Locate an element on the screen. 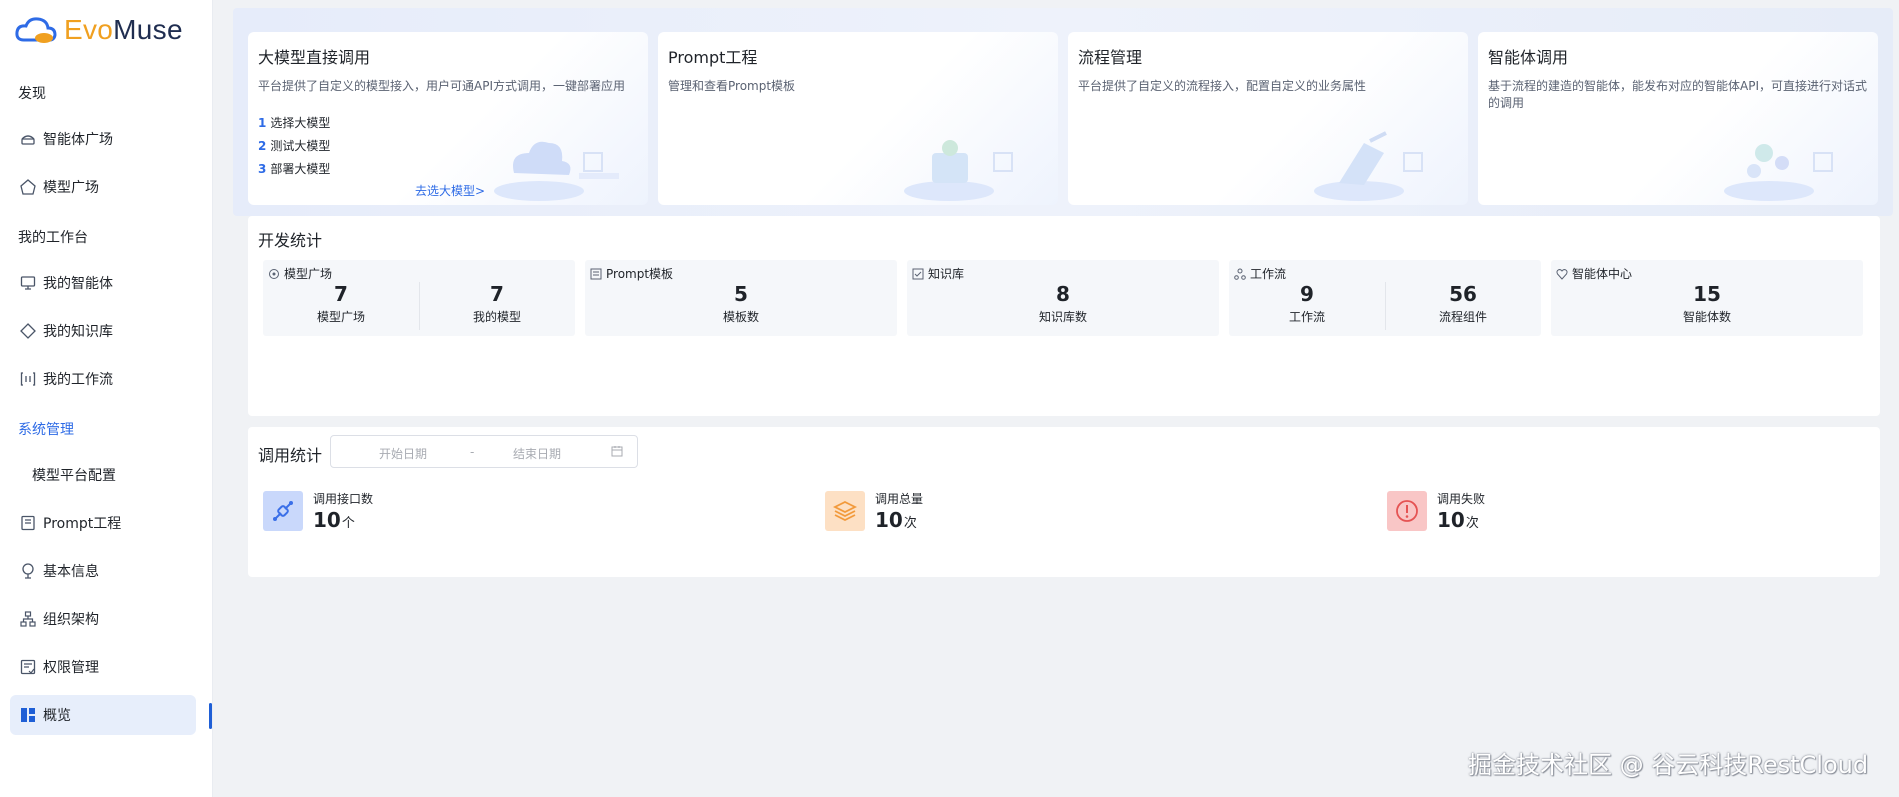  stat-head-label: Prompt模板 is located at coordinates (640, 274).